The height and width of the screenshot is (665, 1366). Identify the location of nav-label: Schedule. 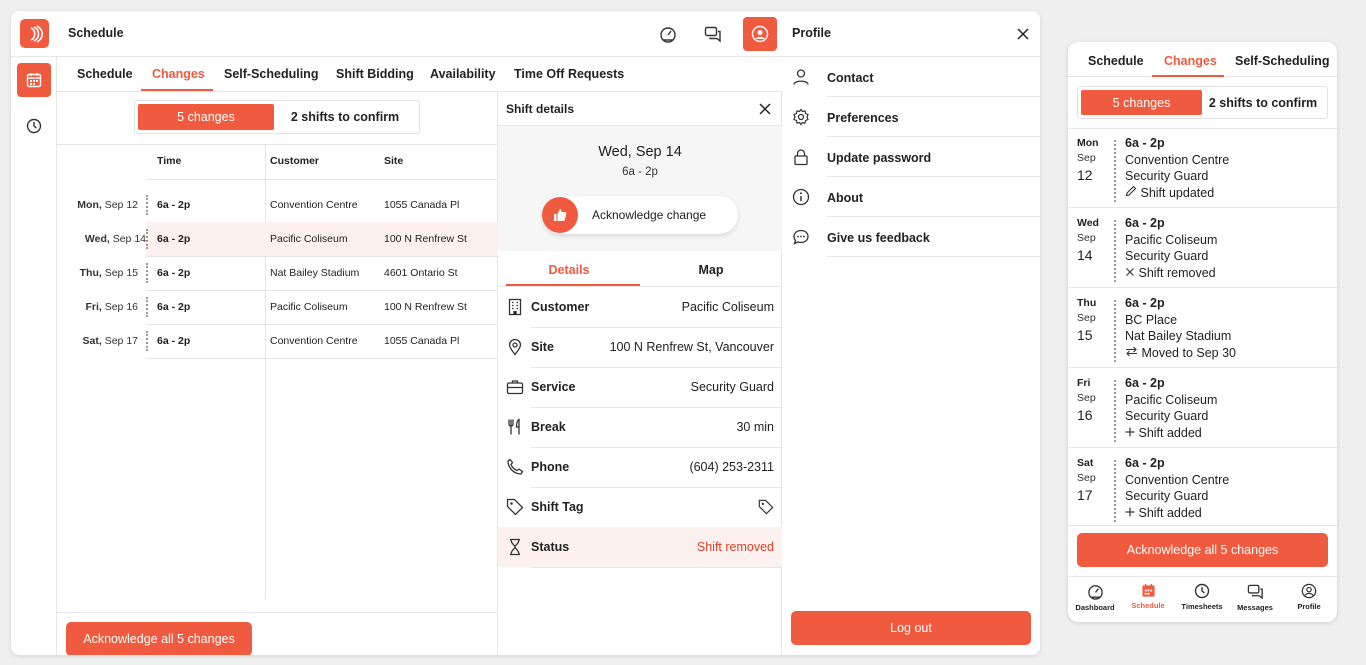
(1148, 605).